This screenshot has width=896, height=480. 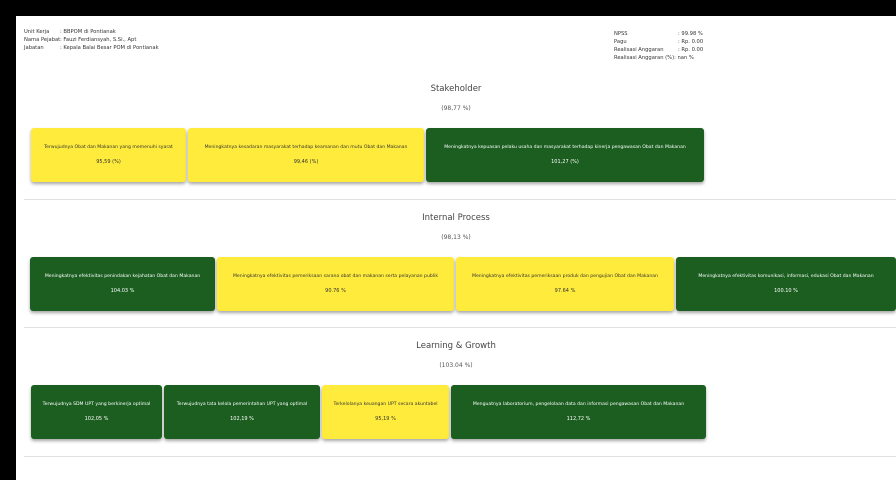 What do you see at coordinates (385, 419) in the screenshot?
I see `objective-value: 95,19 %` at bounding box center [385, 419].